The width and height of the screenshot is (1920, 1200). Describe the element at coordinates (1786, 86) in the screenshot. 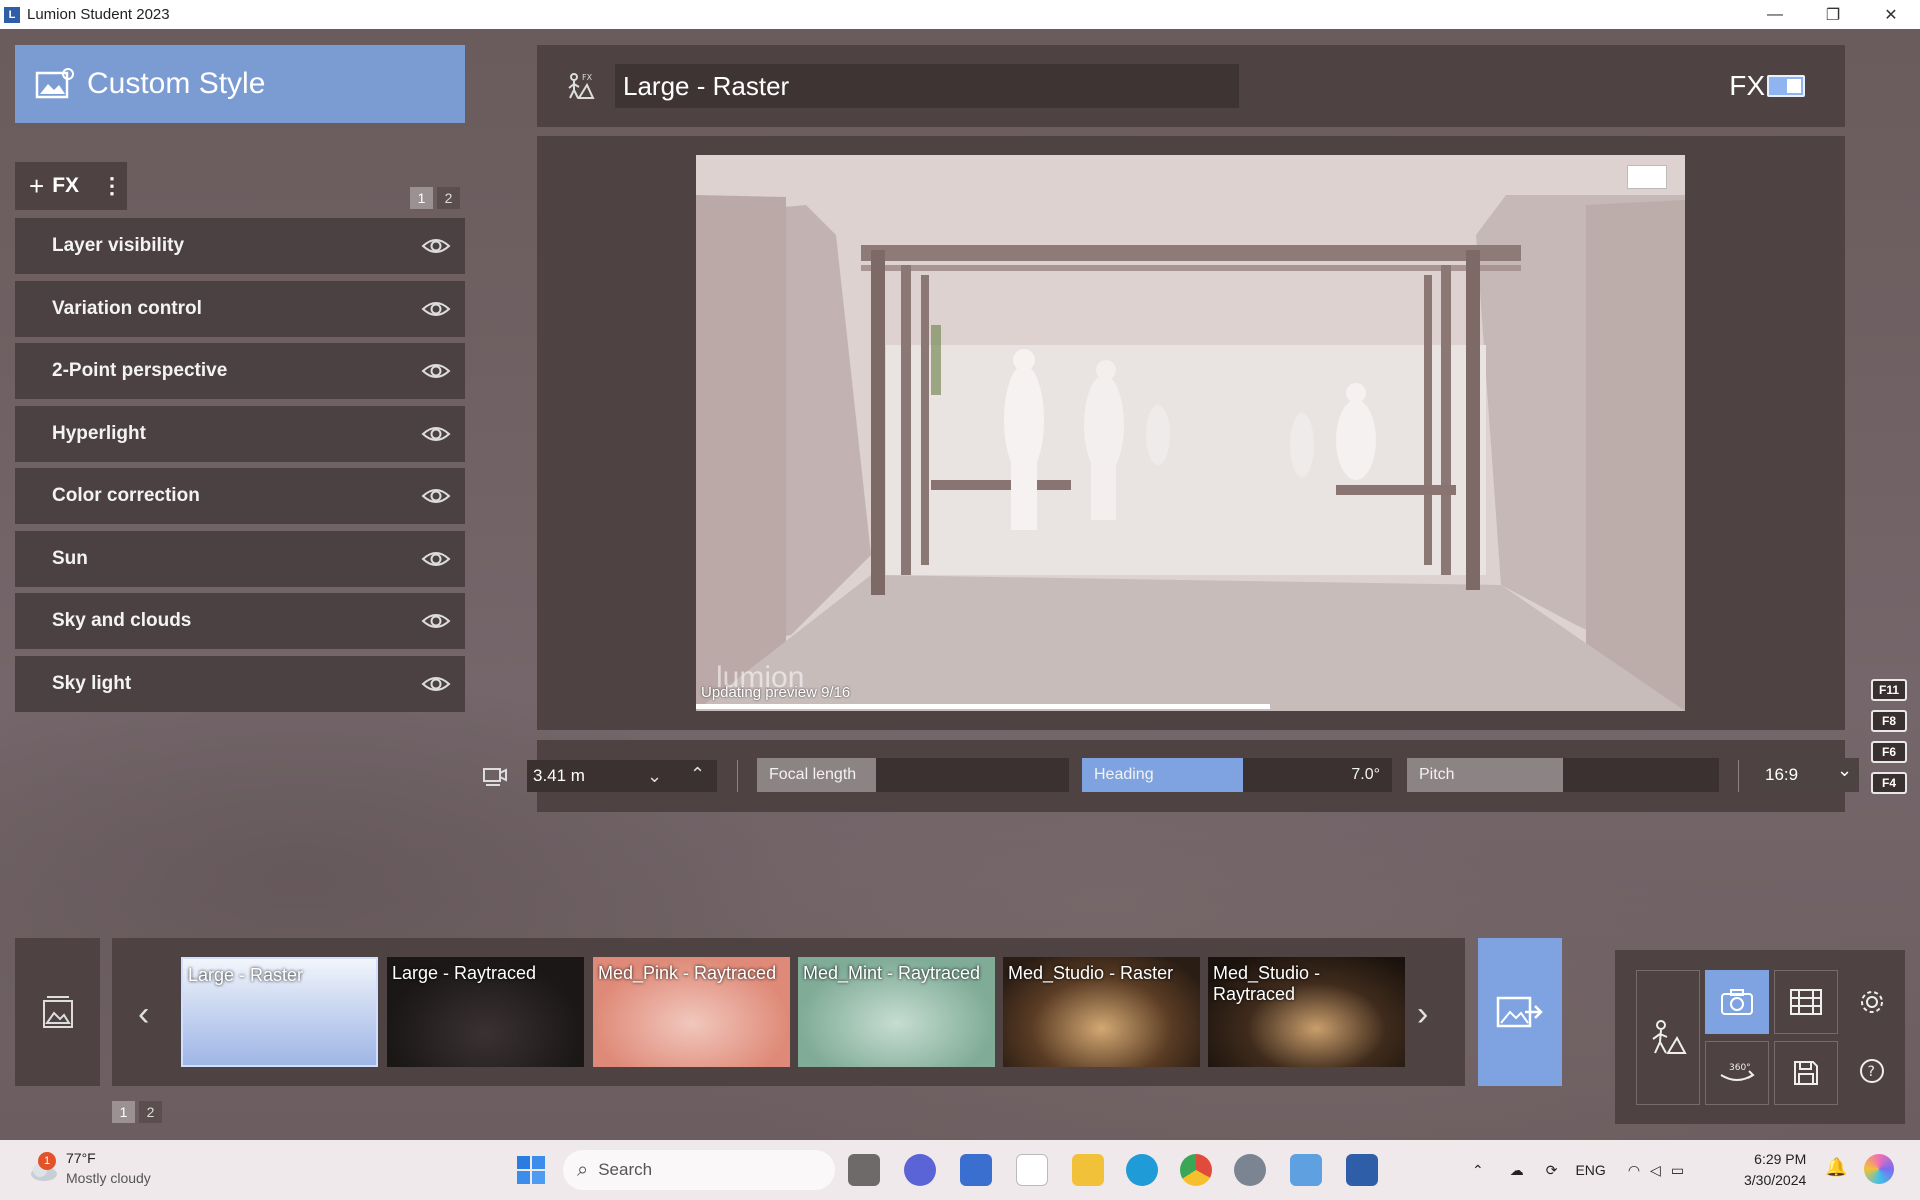

I see `fx-toggle` at that location.